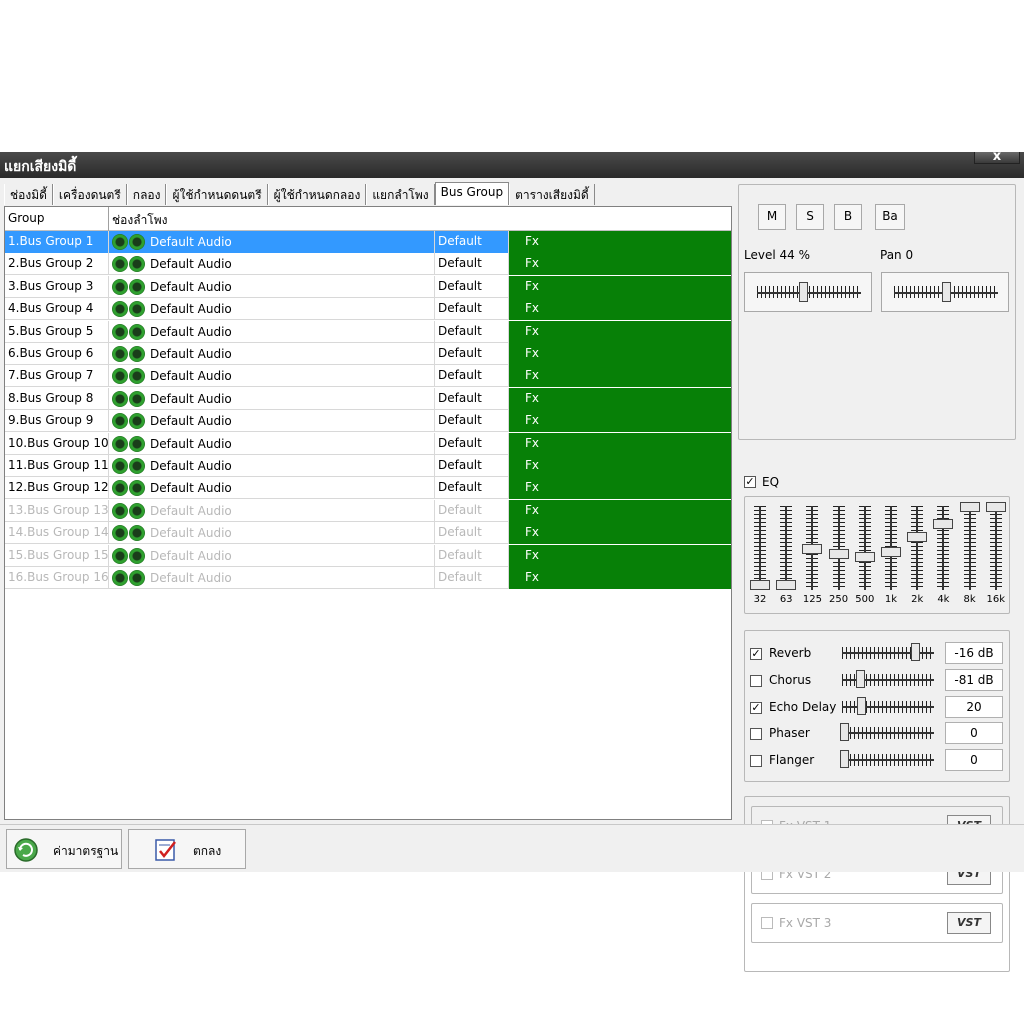 The height and width of the screenshot is (1024, 1024). Describe the element at coordinates (368, 466) in the screenshot. I see `table-row: 11.Bus Group 11 Default Audio Default Fx` at that location.